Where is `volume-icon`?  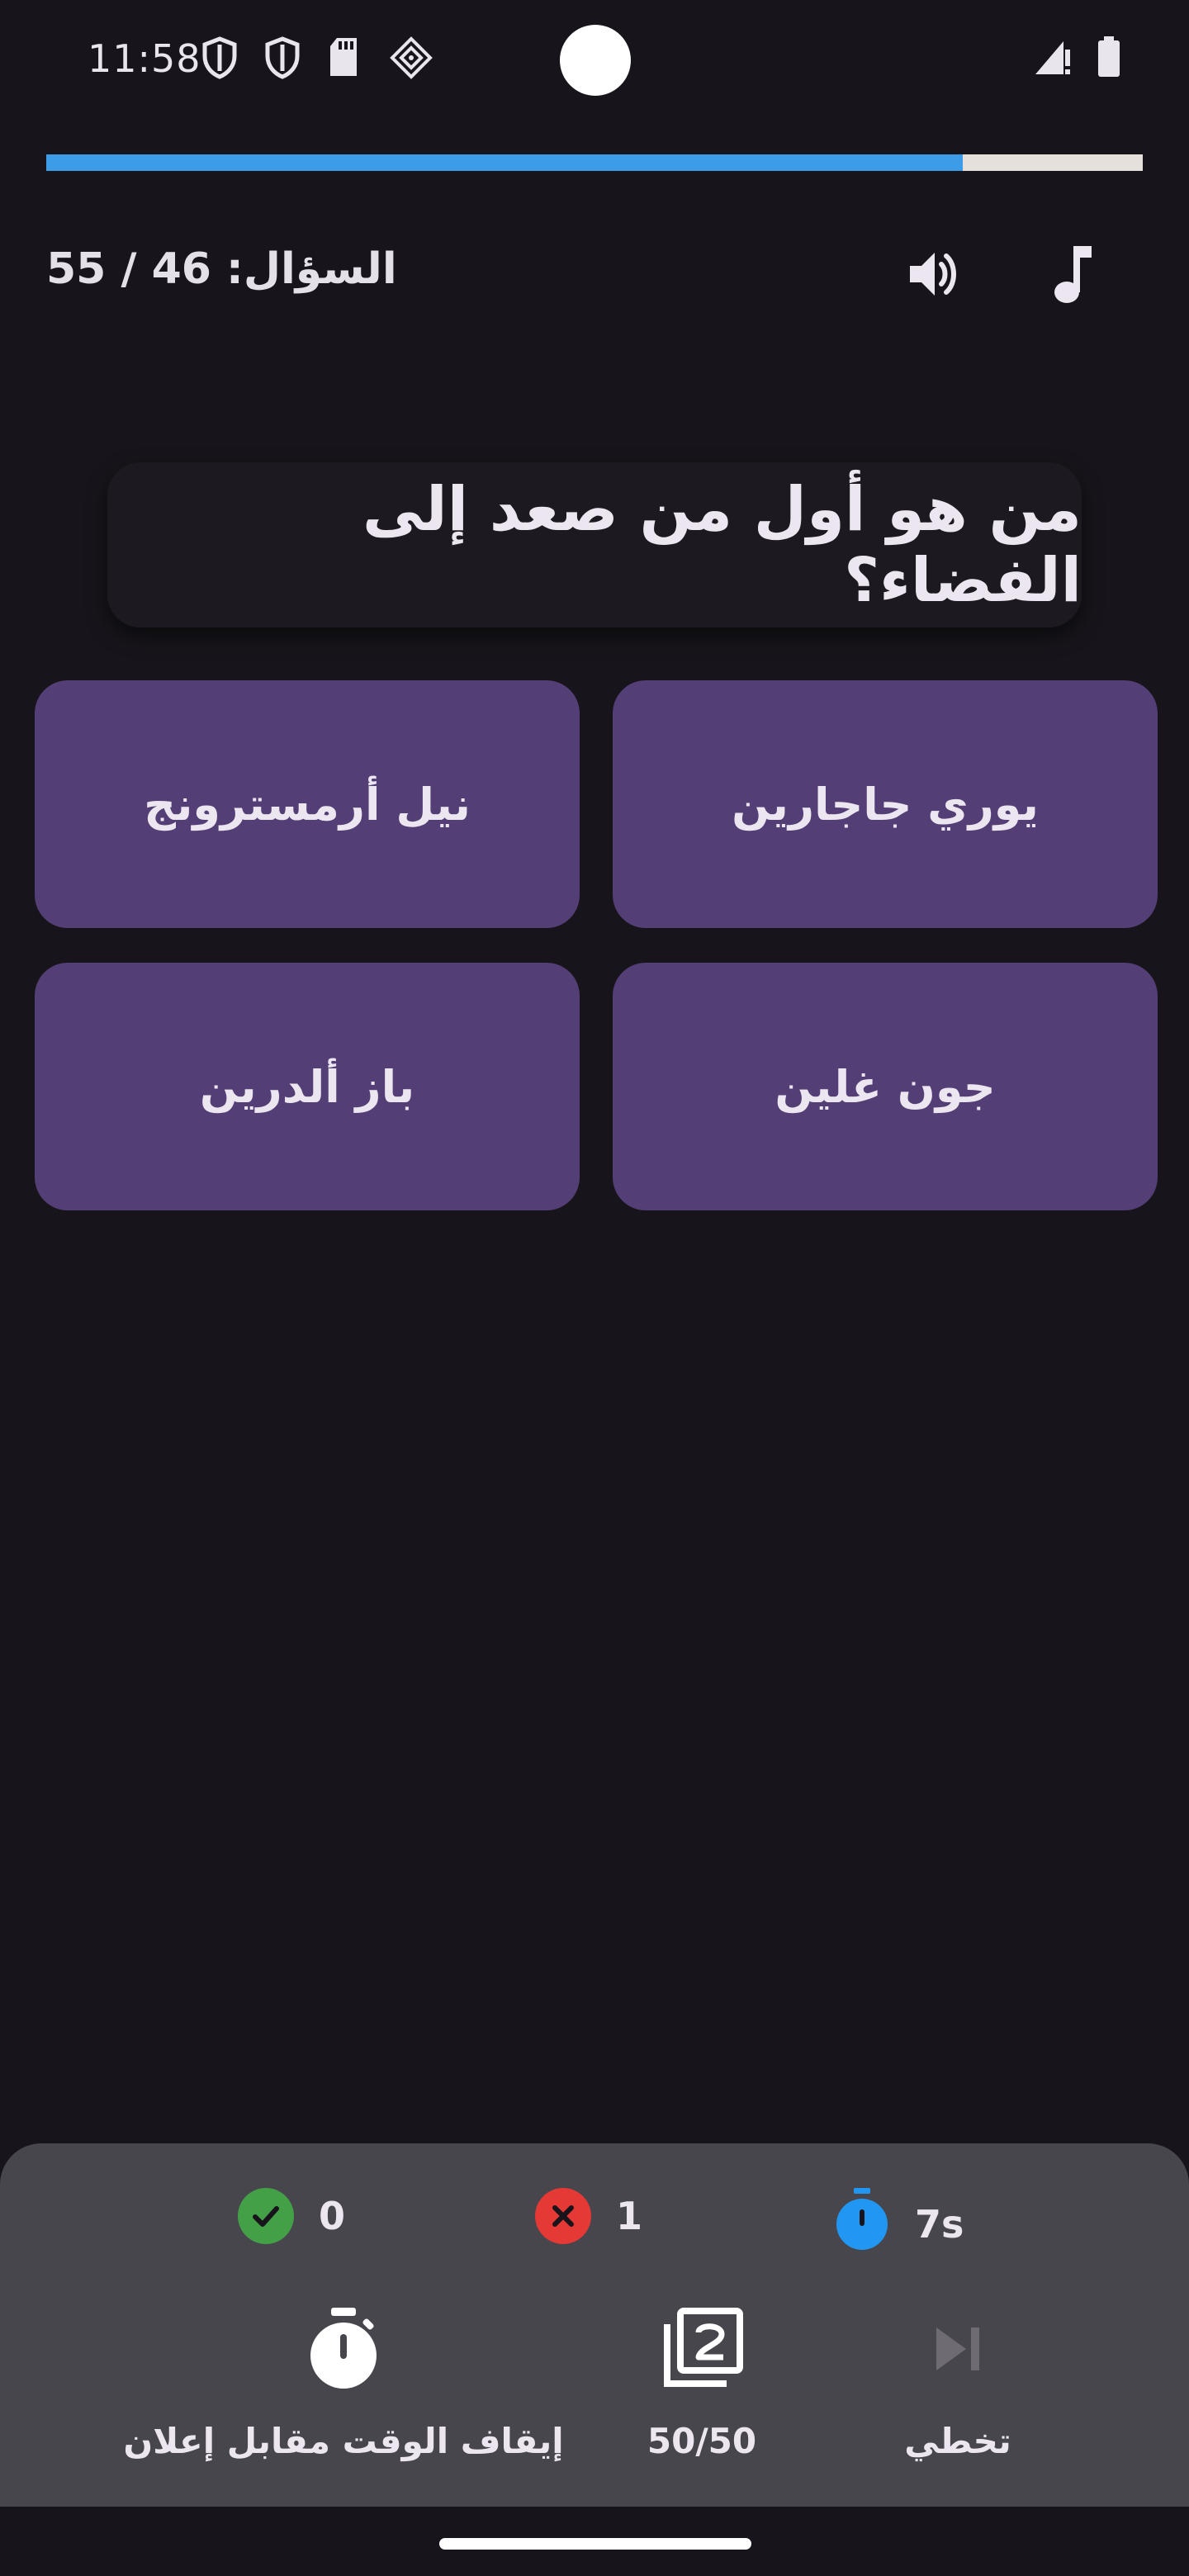
volume-icon is located at coordinates (933, 274).